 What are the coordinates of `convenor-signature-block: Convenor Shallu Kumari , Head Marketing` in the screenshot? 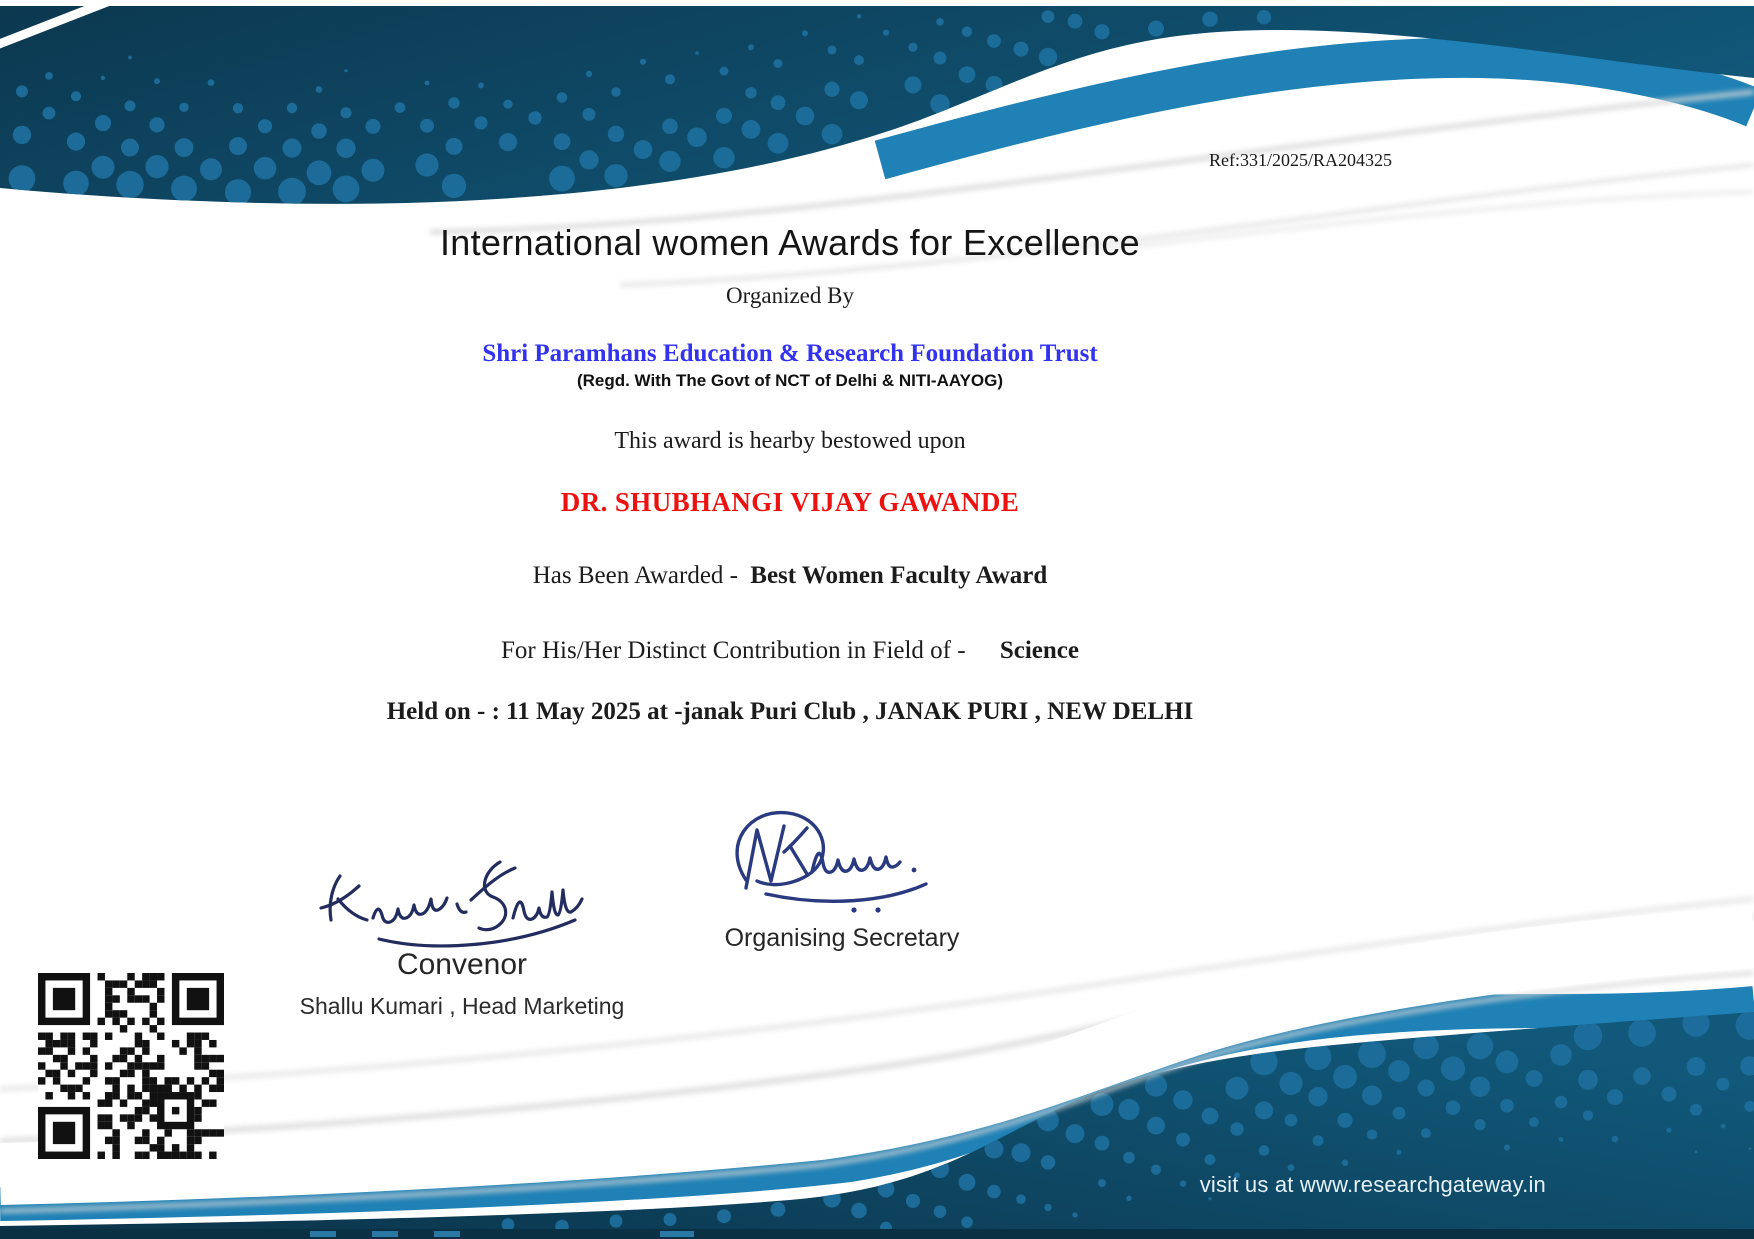 It's located at (462, 933).